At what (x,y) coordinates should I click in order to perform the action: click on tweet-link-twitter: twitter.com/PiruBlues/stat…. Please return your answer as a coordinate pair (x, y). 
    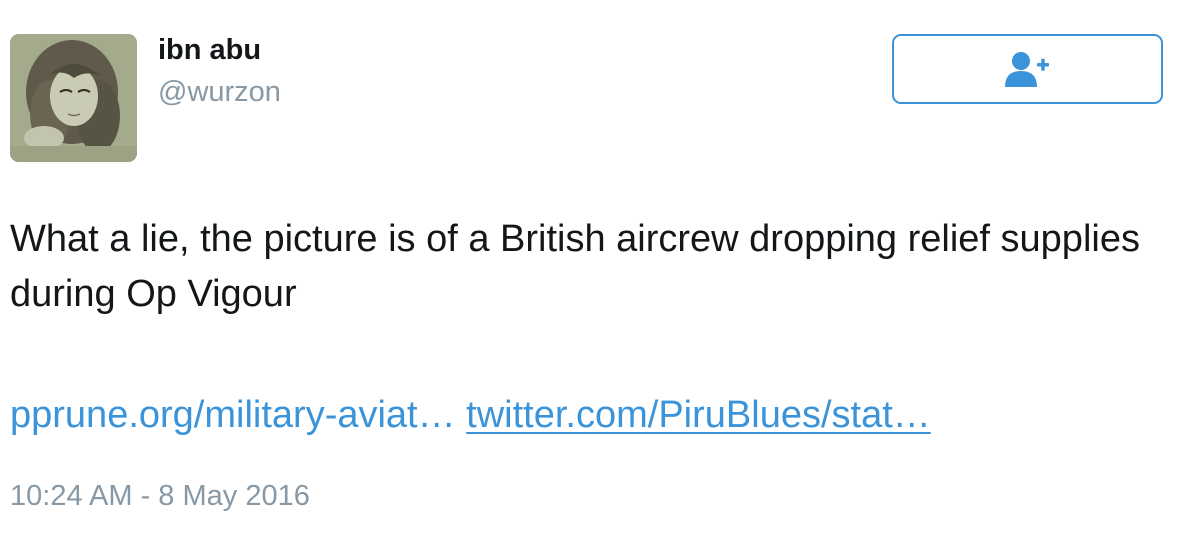
    Looking at the image, I should click on (698, 415).